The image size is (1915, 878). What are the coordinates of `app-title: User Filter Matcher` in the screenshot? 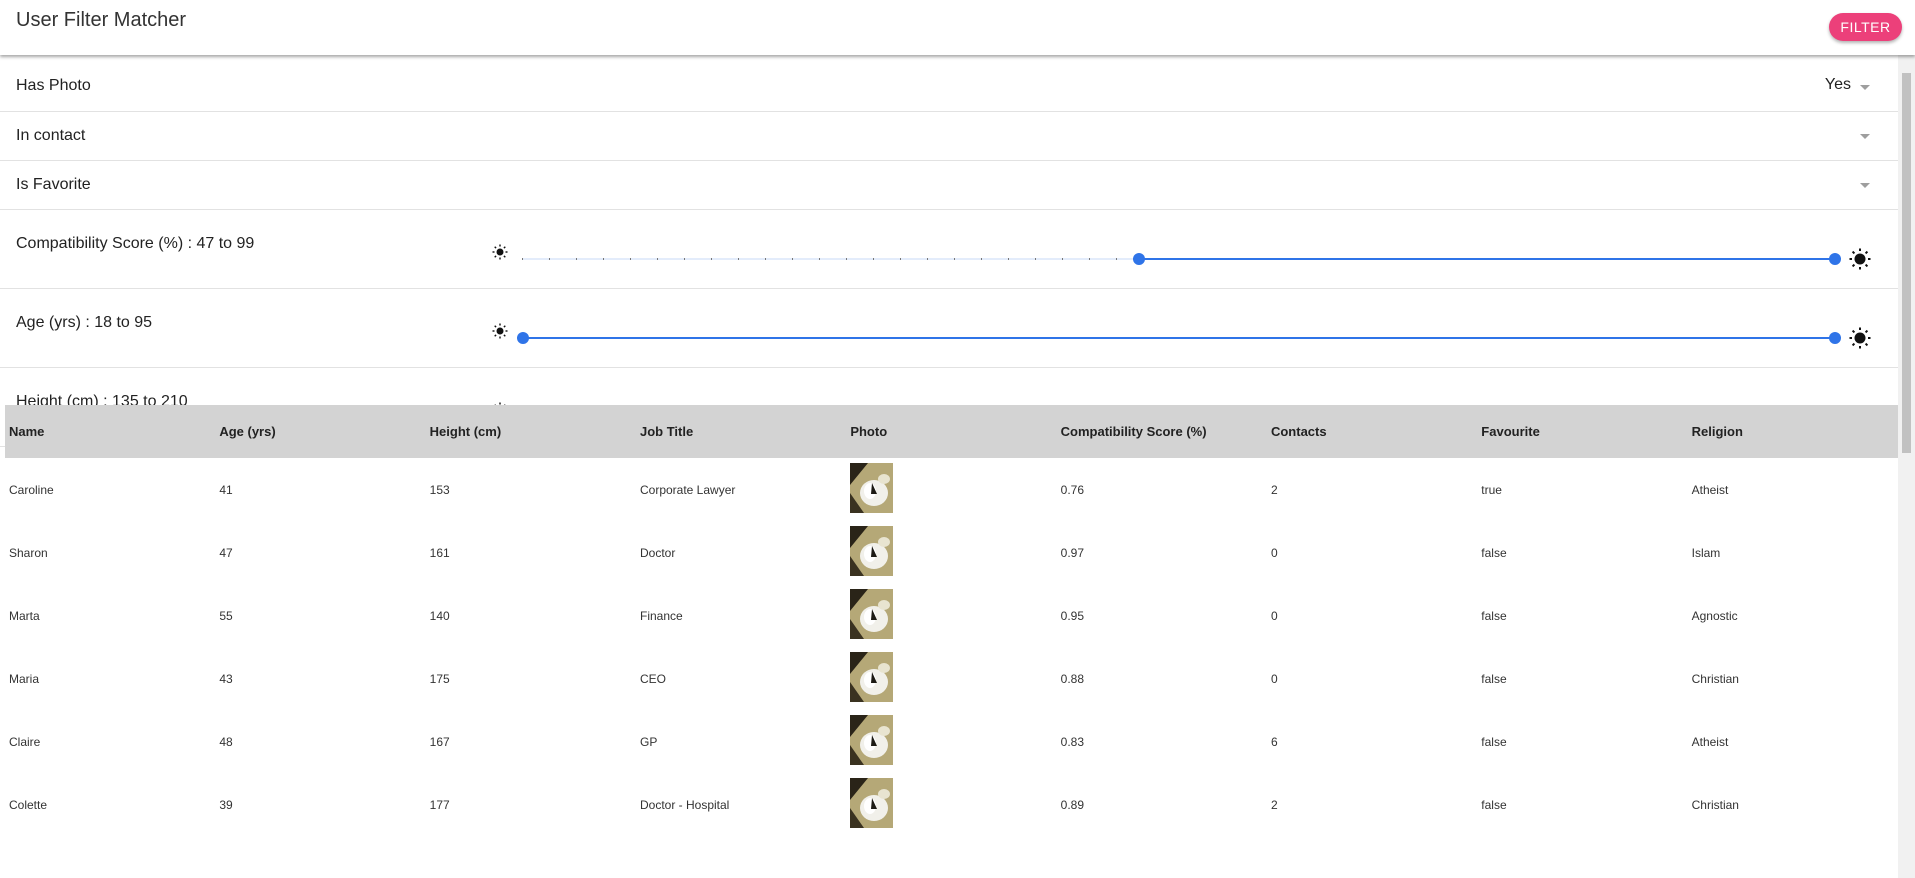 It's located at (101, 20).